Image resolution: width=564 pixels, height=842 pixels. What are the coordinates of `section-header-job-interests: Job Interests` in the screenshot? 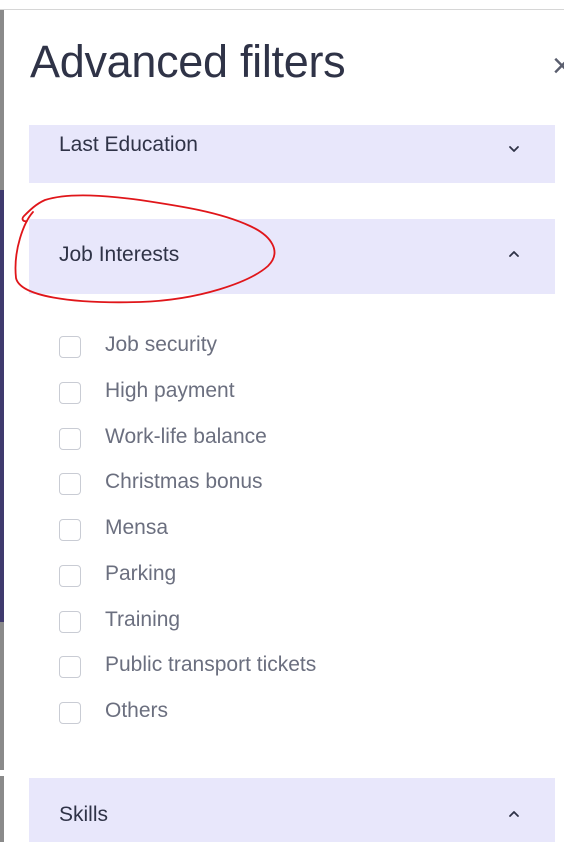 It's located at (292, 256).